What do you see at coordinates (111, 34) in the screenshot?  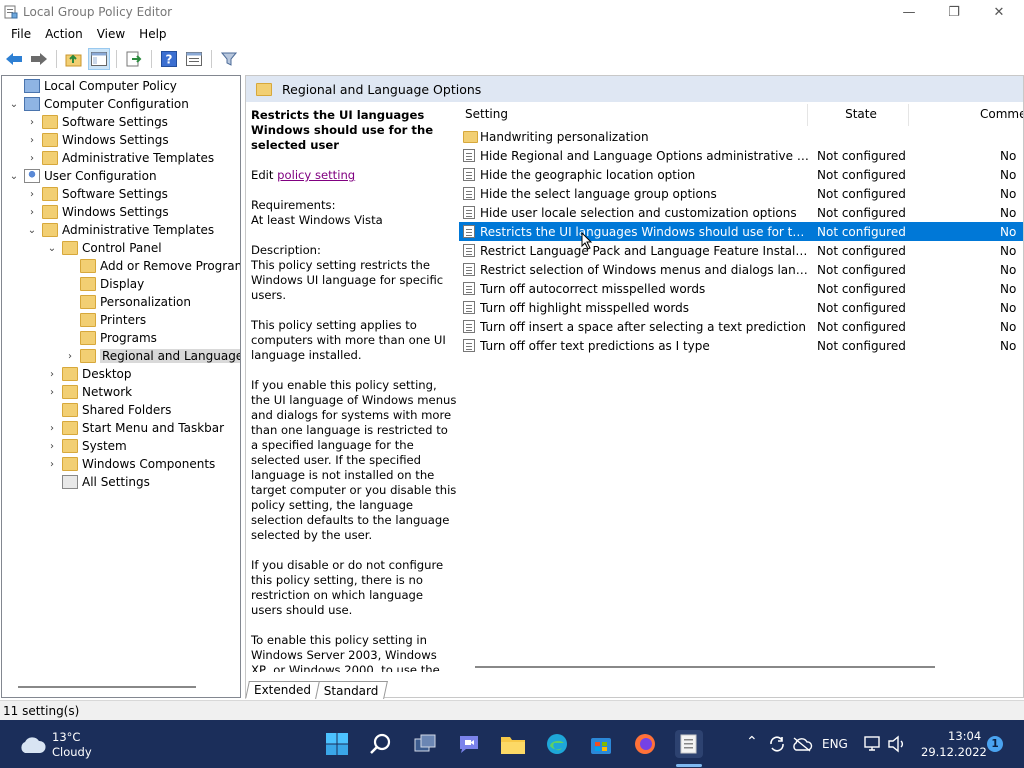 I see `menu-view: View` at bounding box center [111, 34].